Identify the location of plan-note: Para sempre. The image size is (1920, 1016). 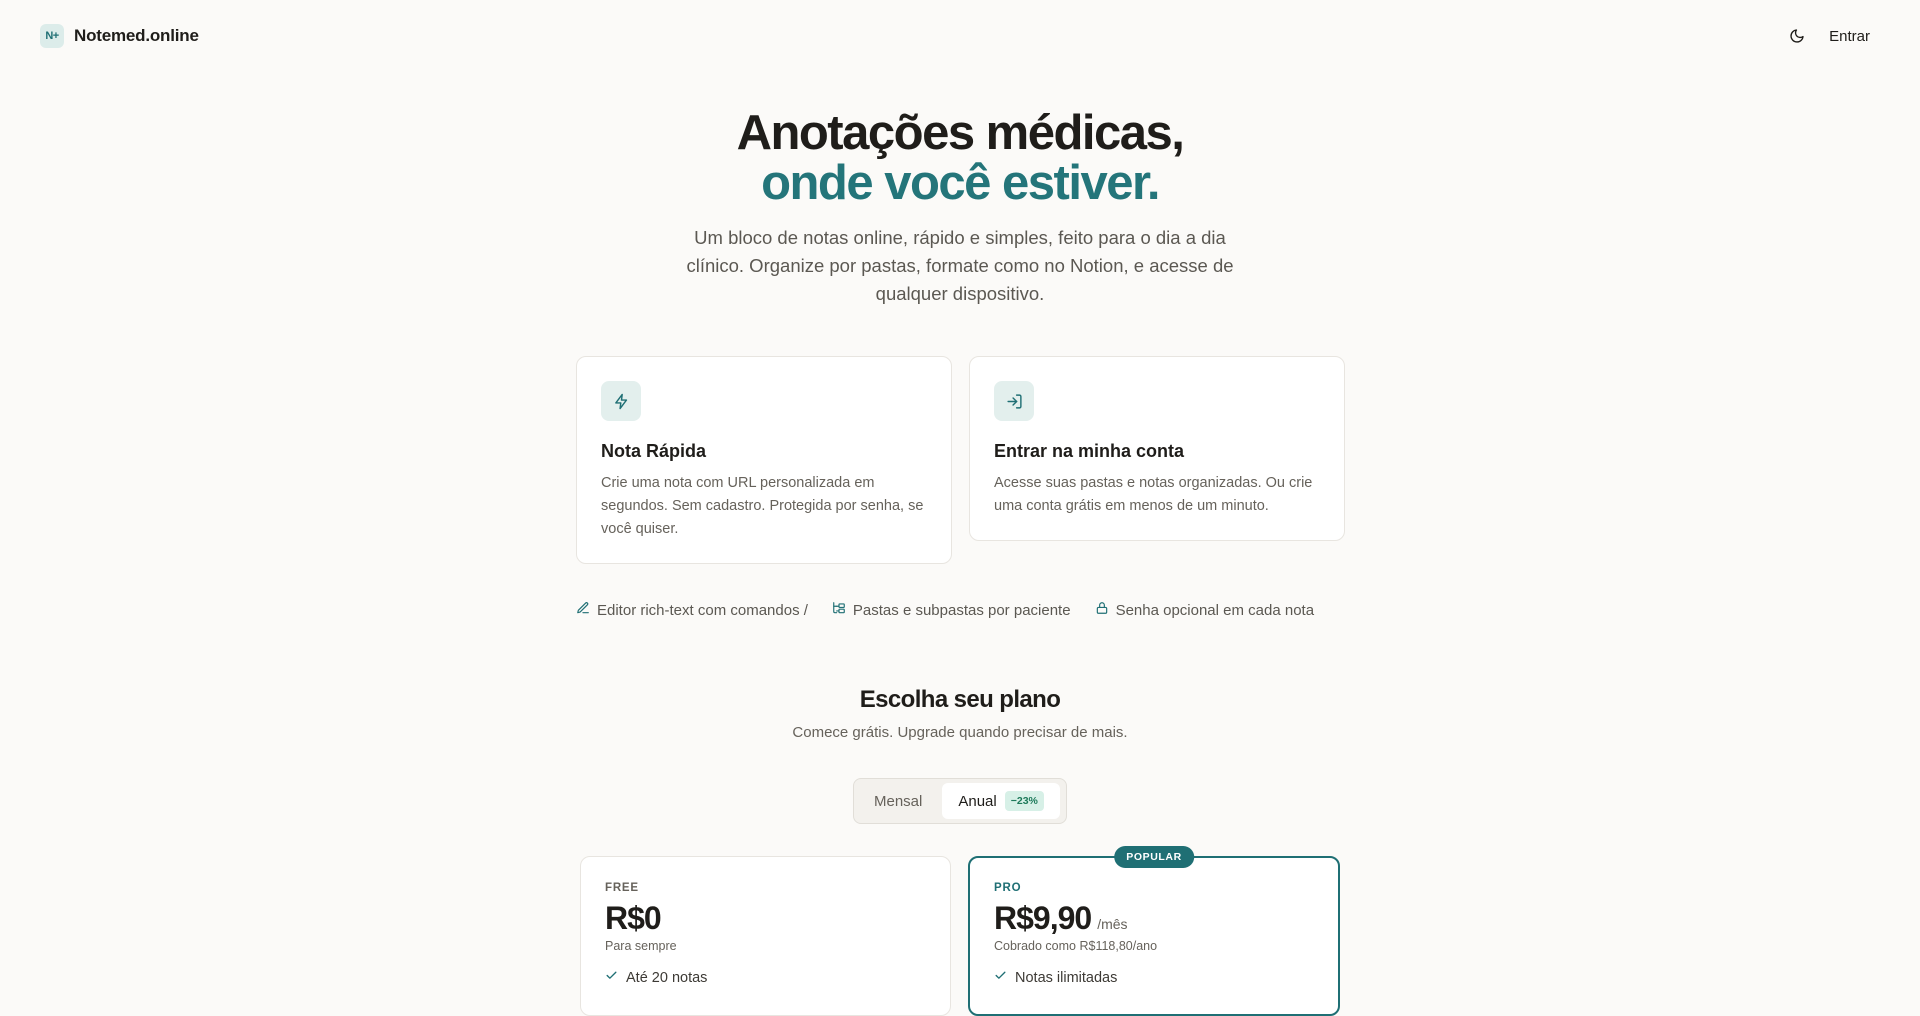
(641, 946).